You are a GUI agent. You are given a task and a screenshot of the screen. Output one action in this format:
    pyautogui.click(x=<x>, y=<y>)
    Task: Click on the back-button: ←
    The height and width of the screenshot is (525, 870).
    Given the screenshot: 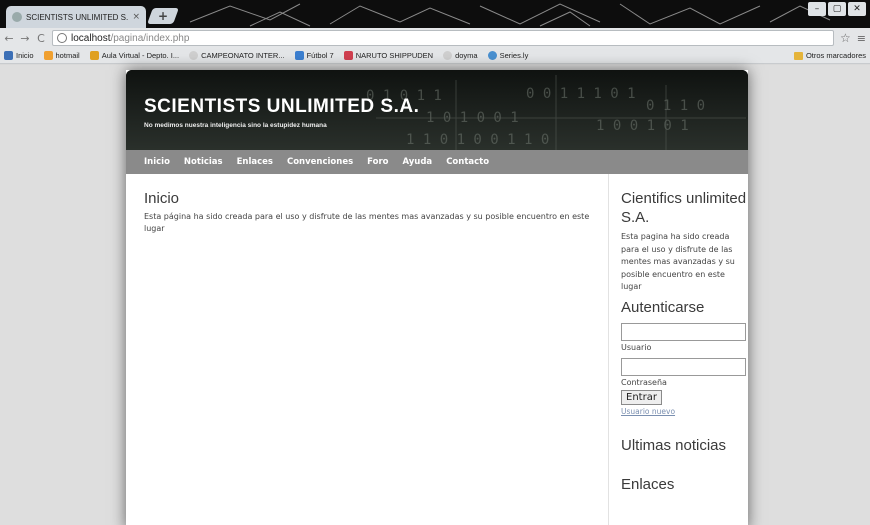 What is the action you would take?
    pyautogui.click(x=9, y=38)
    